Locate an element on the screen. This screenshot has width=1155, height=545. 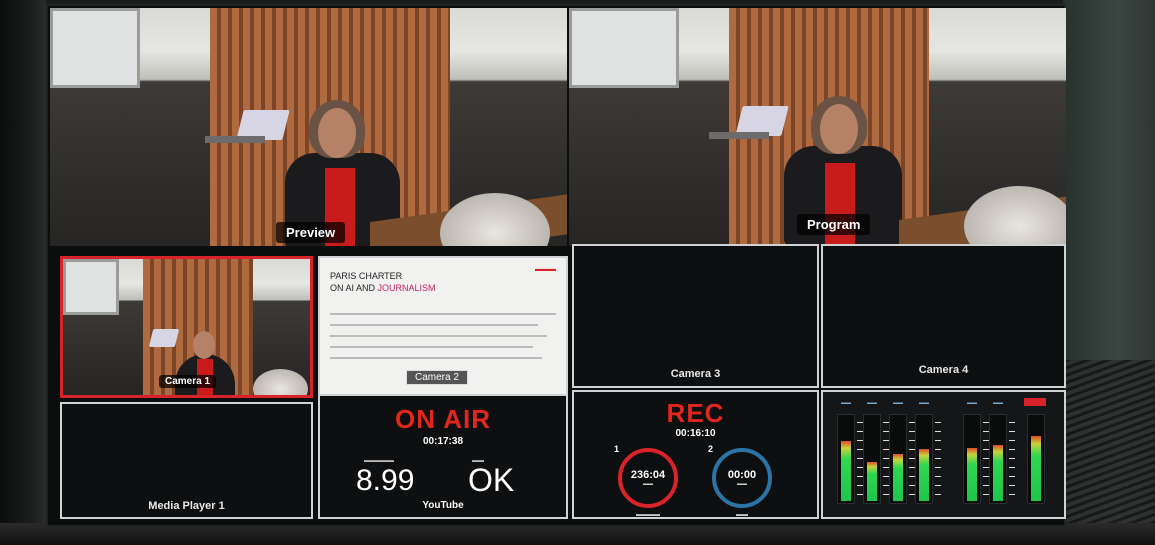
slide-body-text is located at coordinates (443, 338).